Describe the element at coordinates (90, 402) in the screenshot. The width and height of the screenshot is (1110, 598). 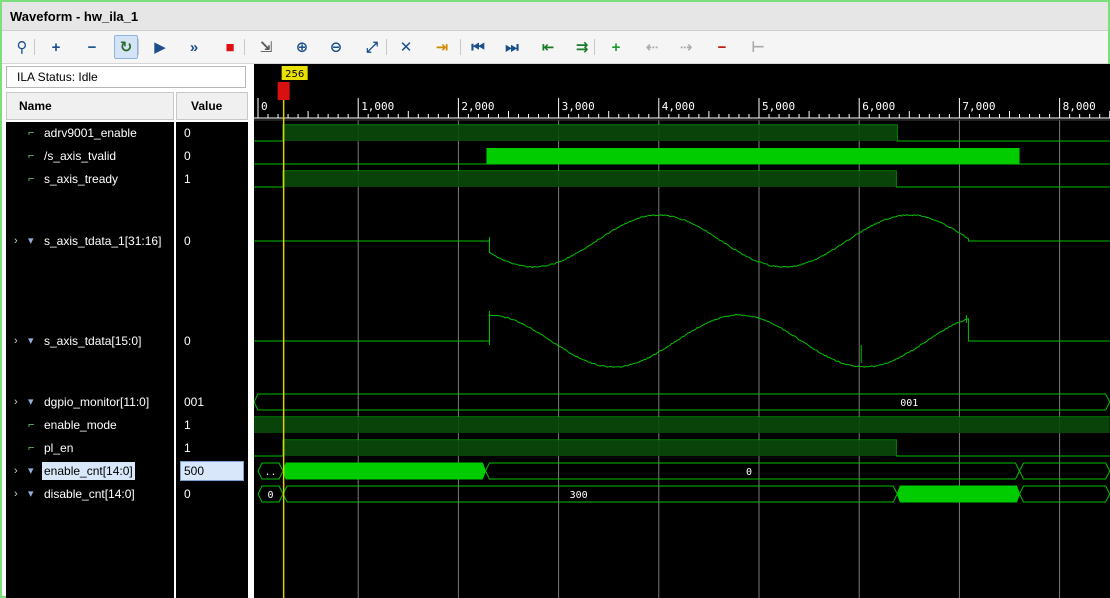
I see `signal-row-5: › ▾ dgpio_monitor[11:0]` at that location.